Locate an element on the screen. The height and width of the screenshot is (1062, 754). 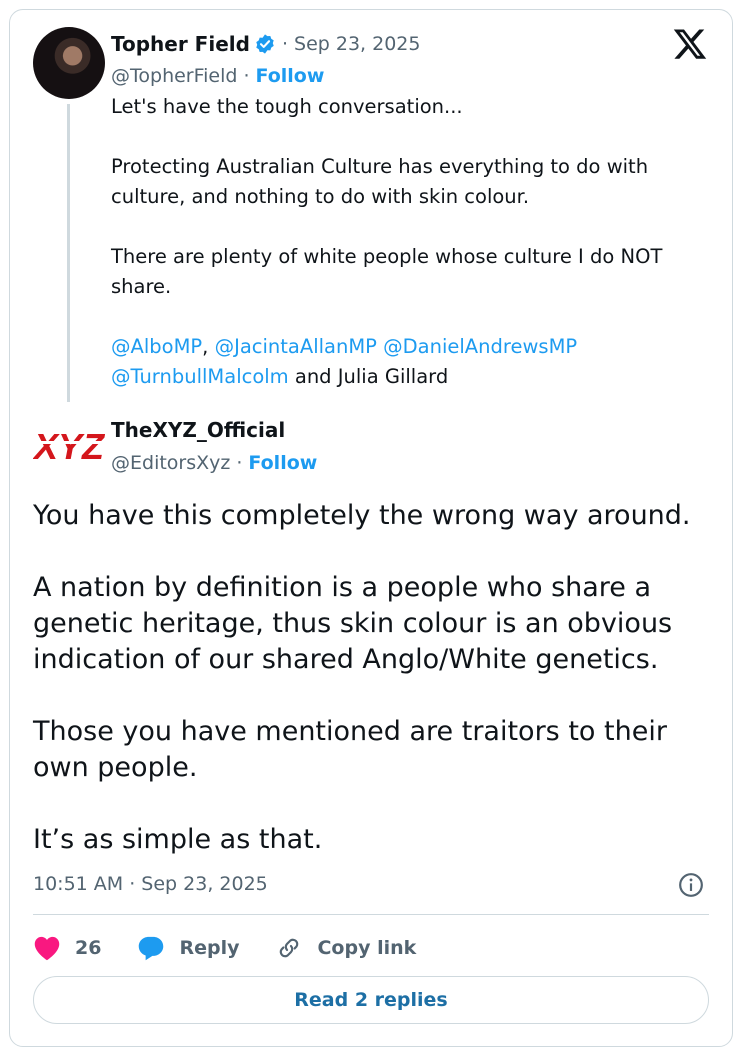
mention-link: @AlboMP is located at coordinates (156, 346).